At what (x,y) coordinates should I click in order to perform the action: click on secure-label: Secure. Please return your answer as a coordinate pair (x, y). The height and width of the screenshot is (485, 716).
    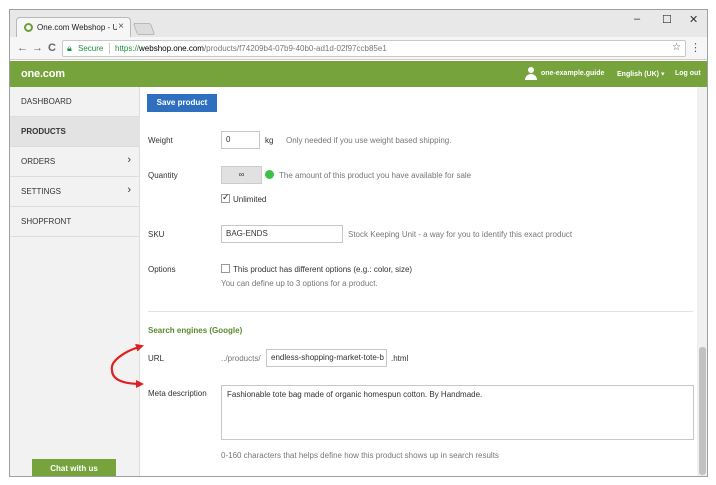
    Looking at the image, I should click on (91, 48).